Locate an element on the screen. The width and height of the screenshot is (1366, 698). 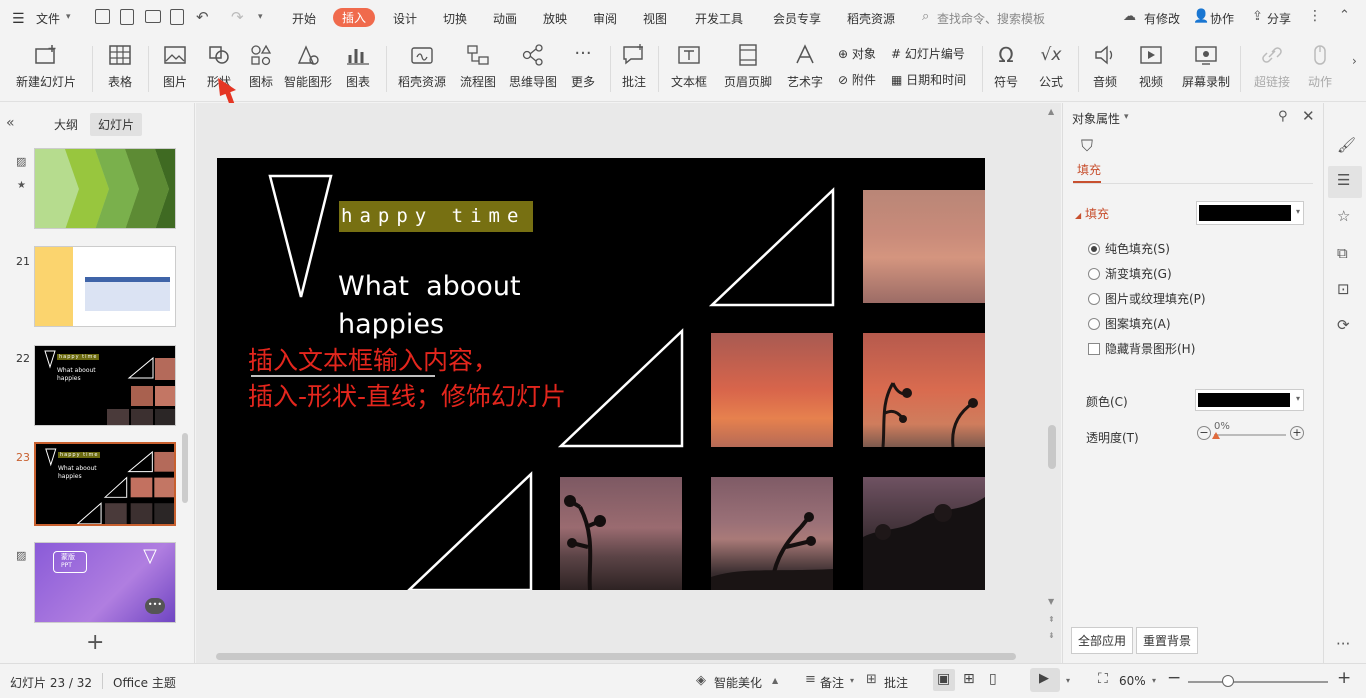
pane-title: 对象属性 is located at coordinates (1096, 118).